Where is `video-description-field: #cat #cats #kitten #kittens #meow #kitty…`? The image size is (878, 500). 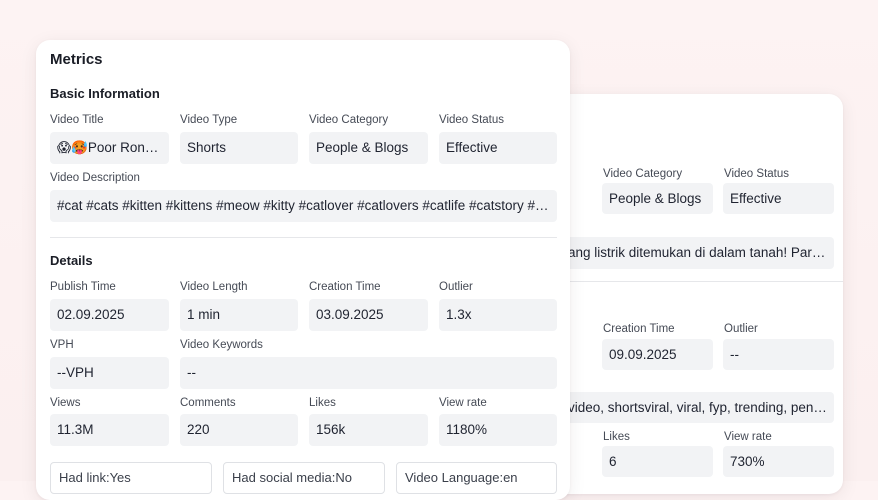 video-description-field: #cat #cats #kitten #kittens #meow #kitty… is located at coordinates (303, 206).